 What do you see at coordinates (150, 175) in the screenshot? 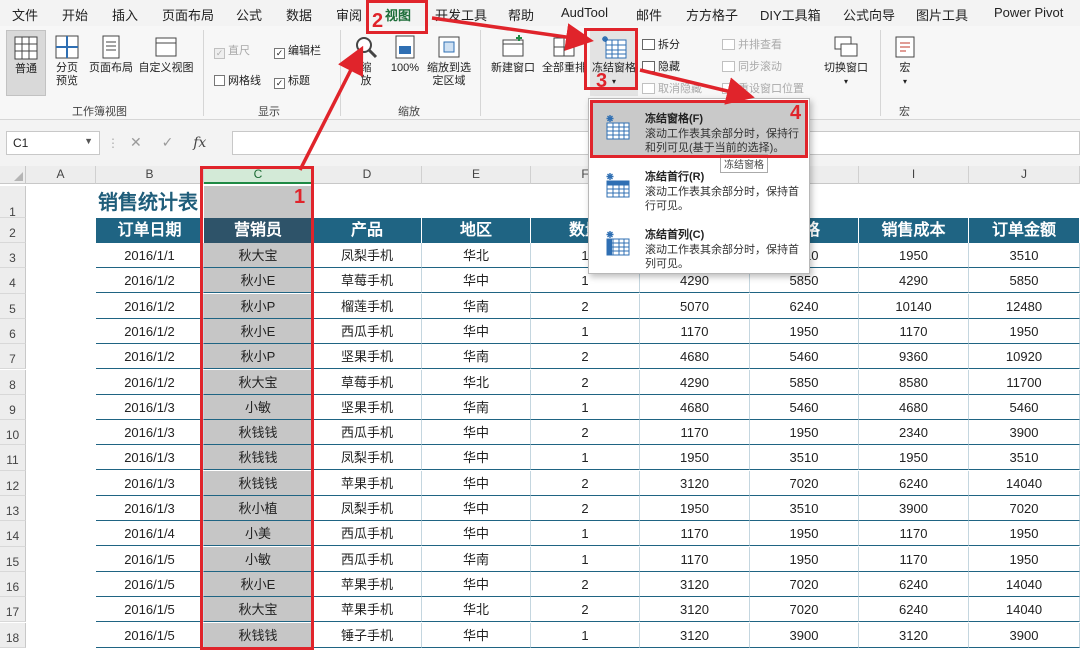
I see `column-header-b: B` at bounding box center [150, 175].